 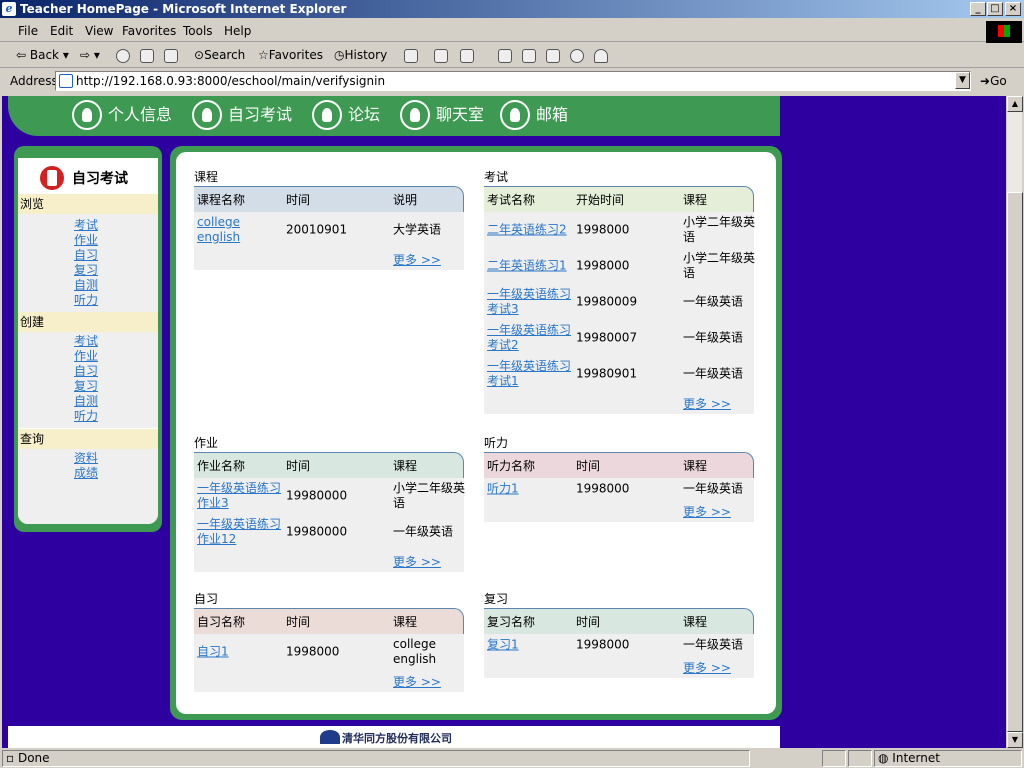 I want to click on discuss-icon, so click(x=505, y=56).